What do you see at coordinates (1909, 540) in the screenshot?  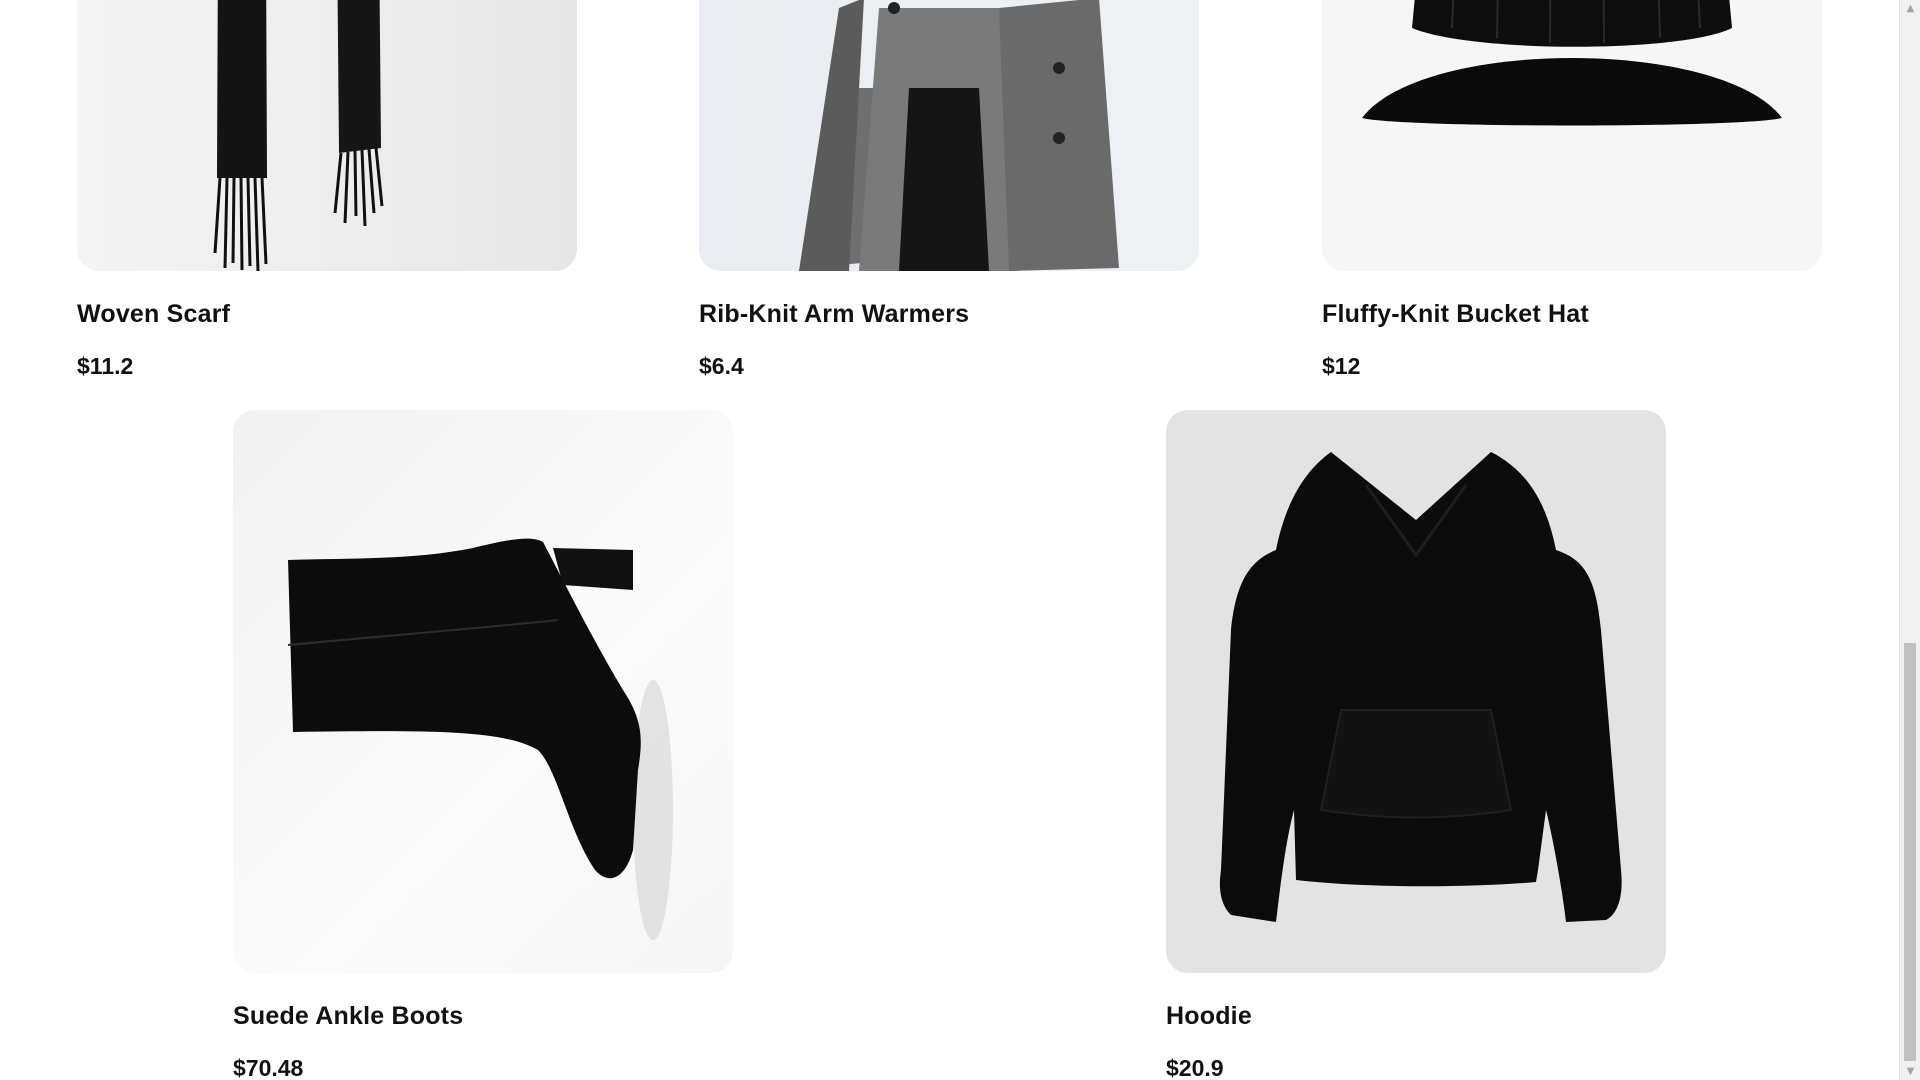 I see `vertical-scrollbar: ▲ ▼` at bounding box center [1909, 540].